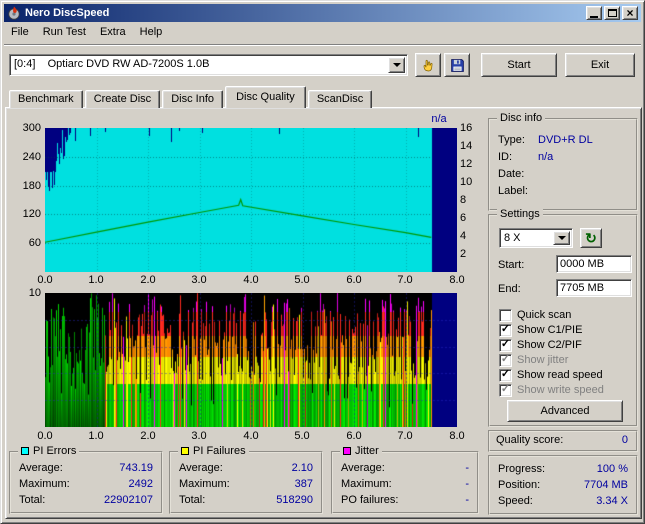  What do you see at coordinates (46, 99) in the screenshot?
I see `tab-benchmark: Benchmark` at bounding box center [46, 99].